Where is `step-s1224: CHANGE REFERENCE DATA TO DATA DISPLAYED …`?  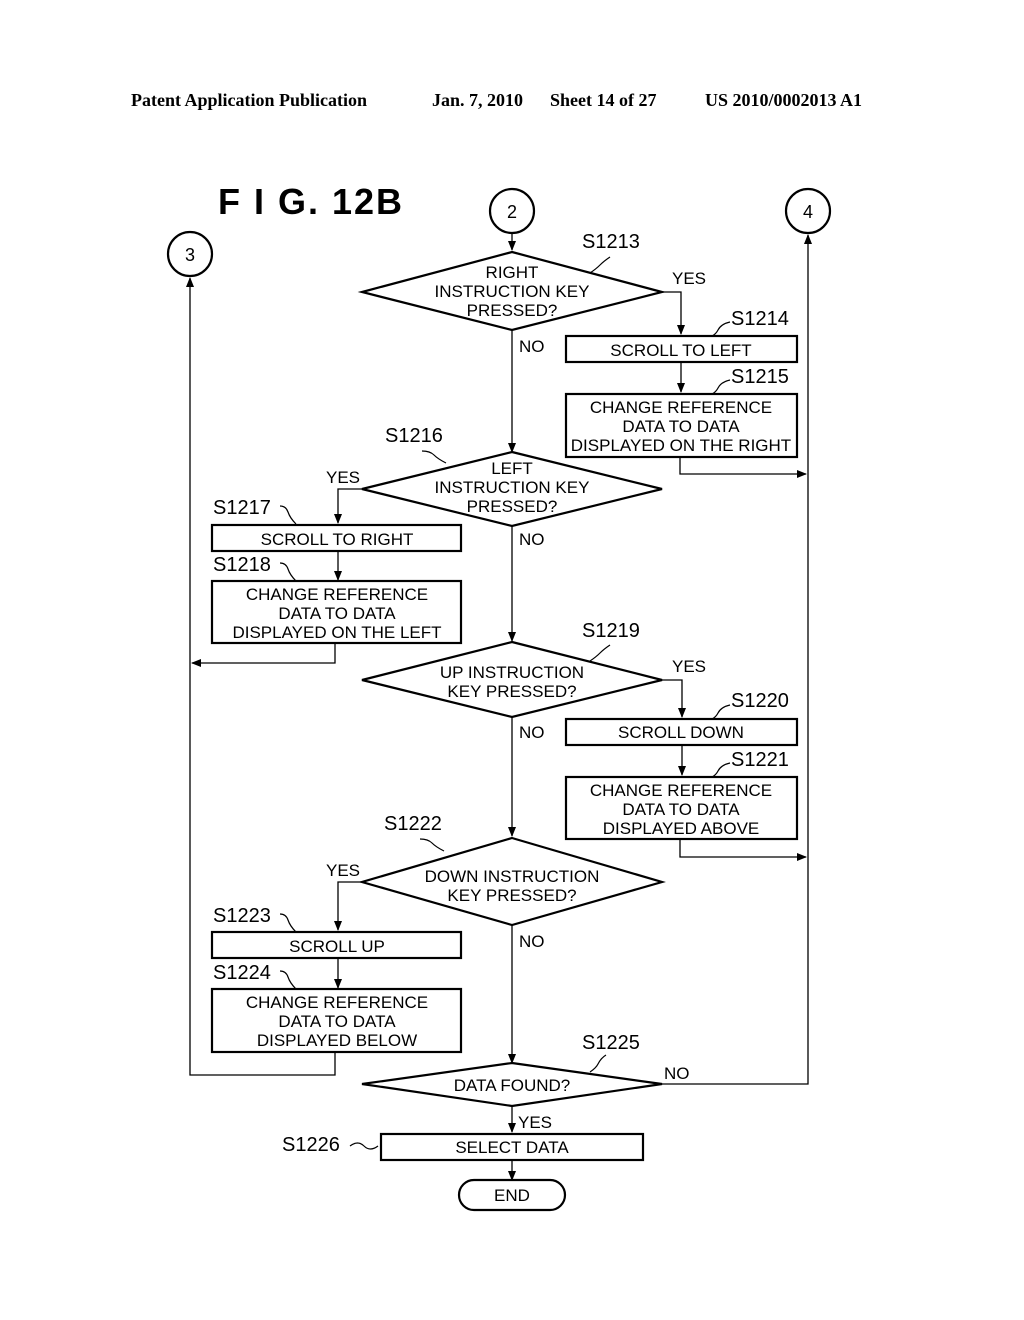
step-s1224: CHANGE REFERENCE DATA TO DATA DISPLAYED … is located at coordinates (336, 1008).